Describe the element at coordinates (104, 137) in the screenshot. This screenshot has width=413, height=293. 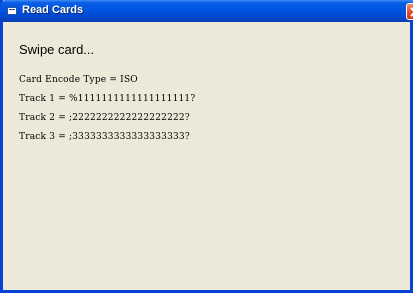
I see `track-3-line: Track 3 = ;3333333333333333333?` at that location.